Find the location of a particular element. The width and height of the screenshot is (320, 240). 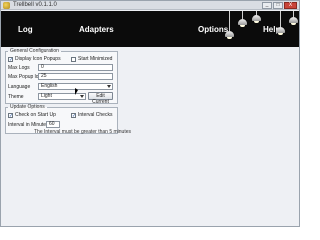

header-bar: Log Adapters Options Help is located at coordinates (150, 29).